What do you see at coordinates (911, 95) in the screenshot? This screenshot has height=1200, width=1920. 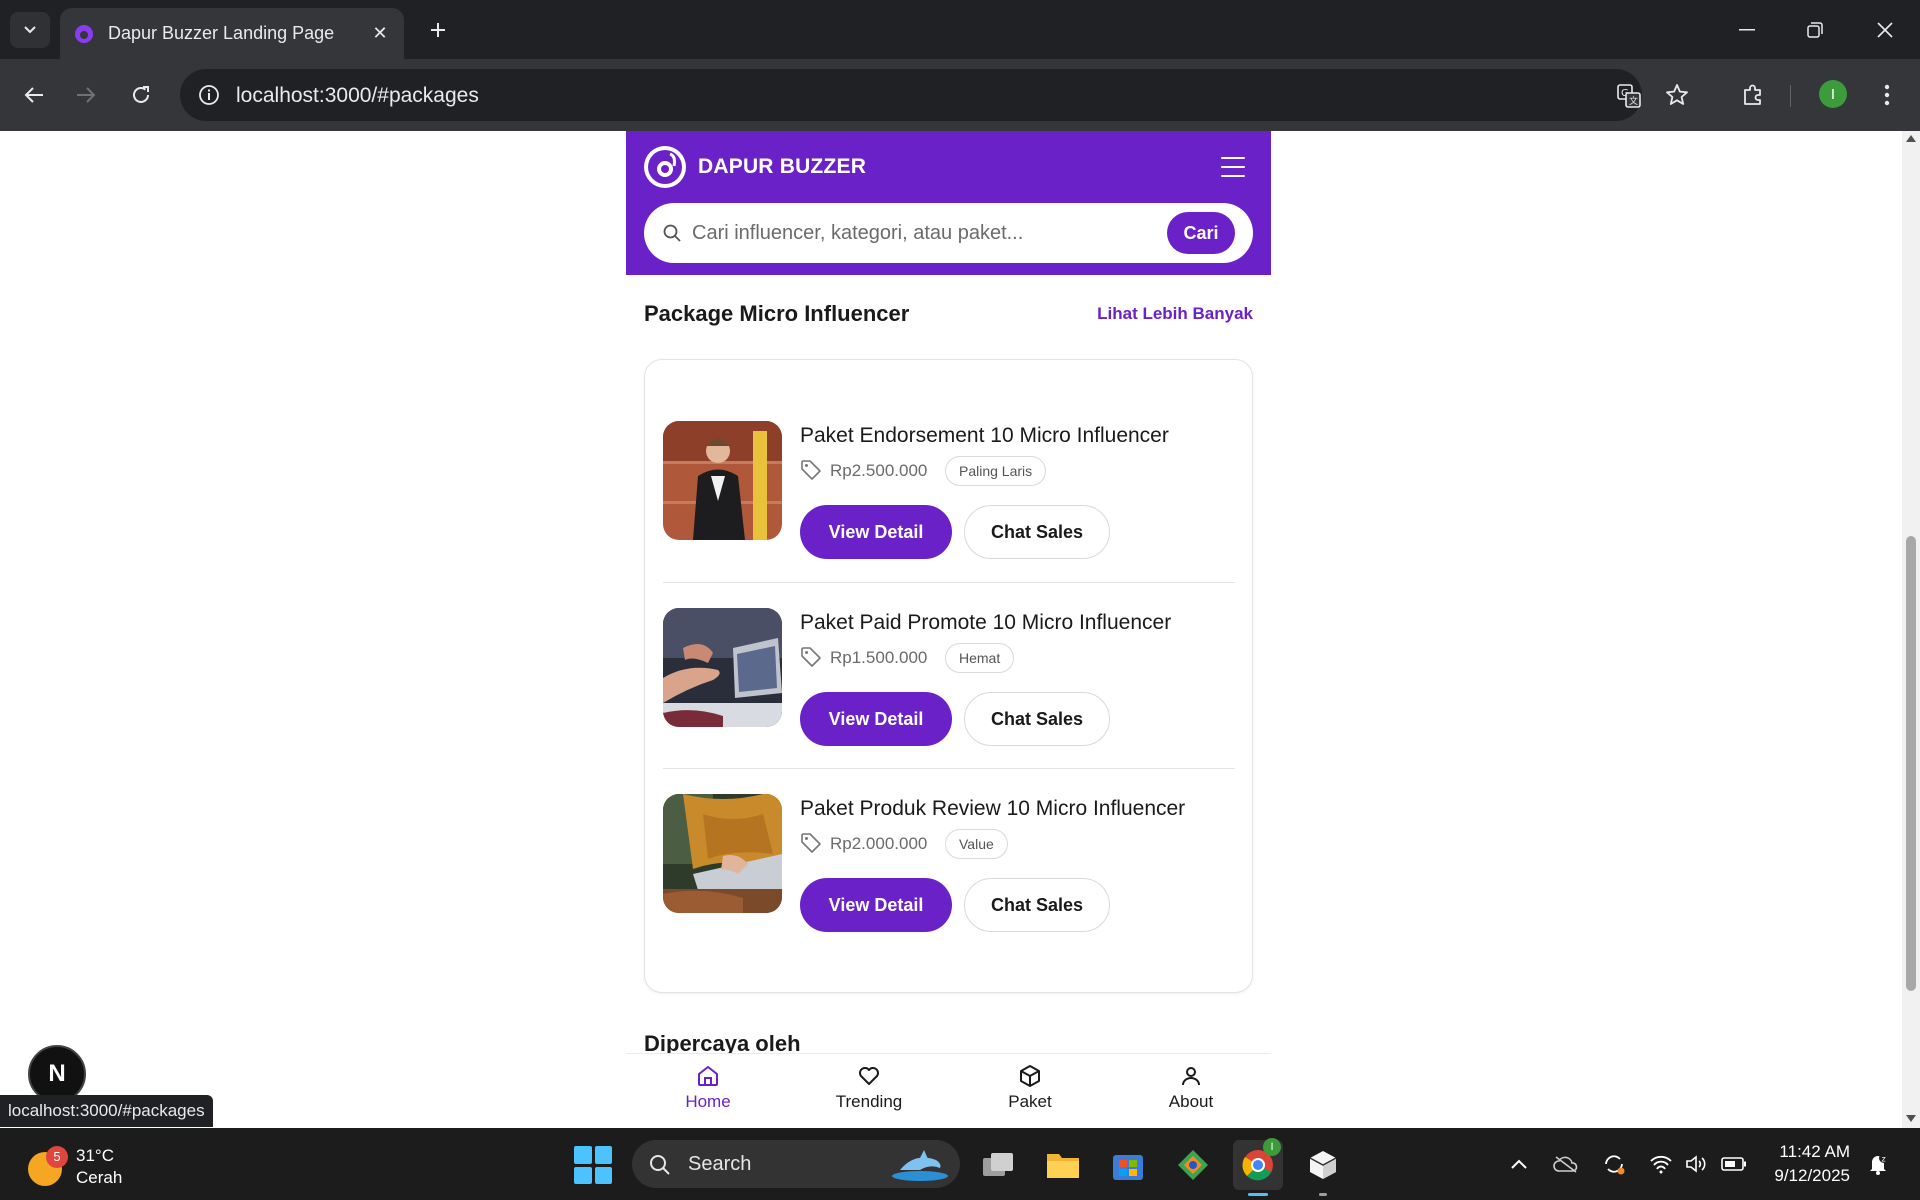 I see `address-bar: localhost:3000/#packages G文` at bounding box center [911, 95].